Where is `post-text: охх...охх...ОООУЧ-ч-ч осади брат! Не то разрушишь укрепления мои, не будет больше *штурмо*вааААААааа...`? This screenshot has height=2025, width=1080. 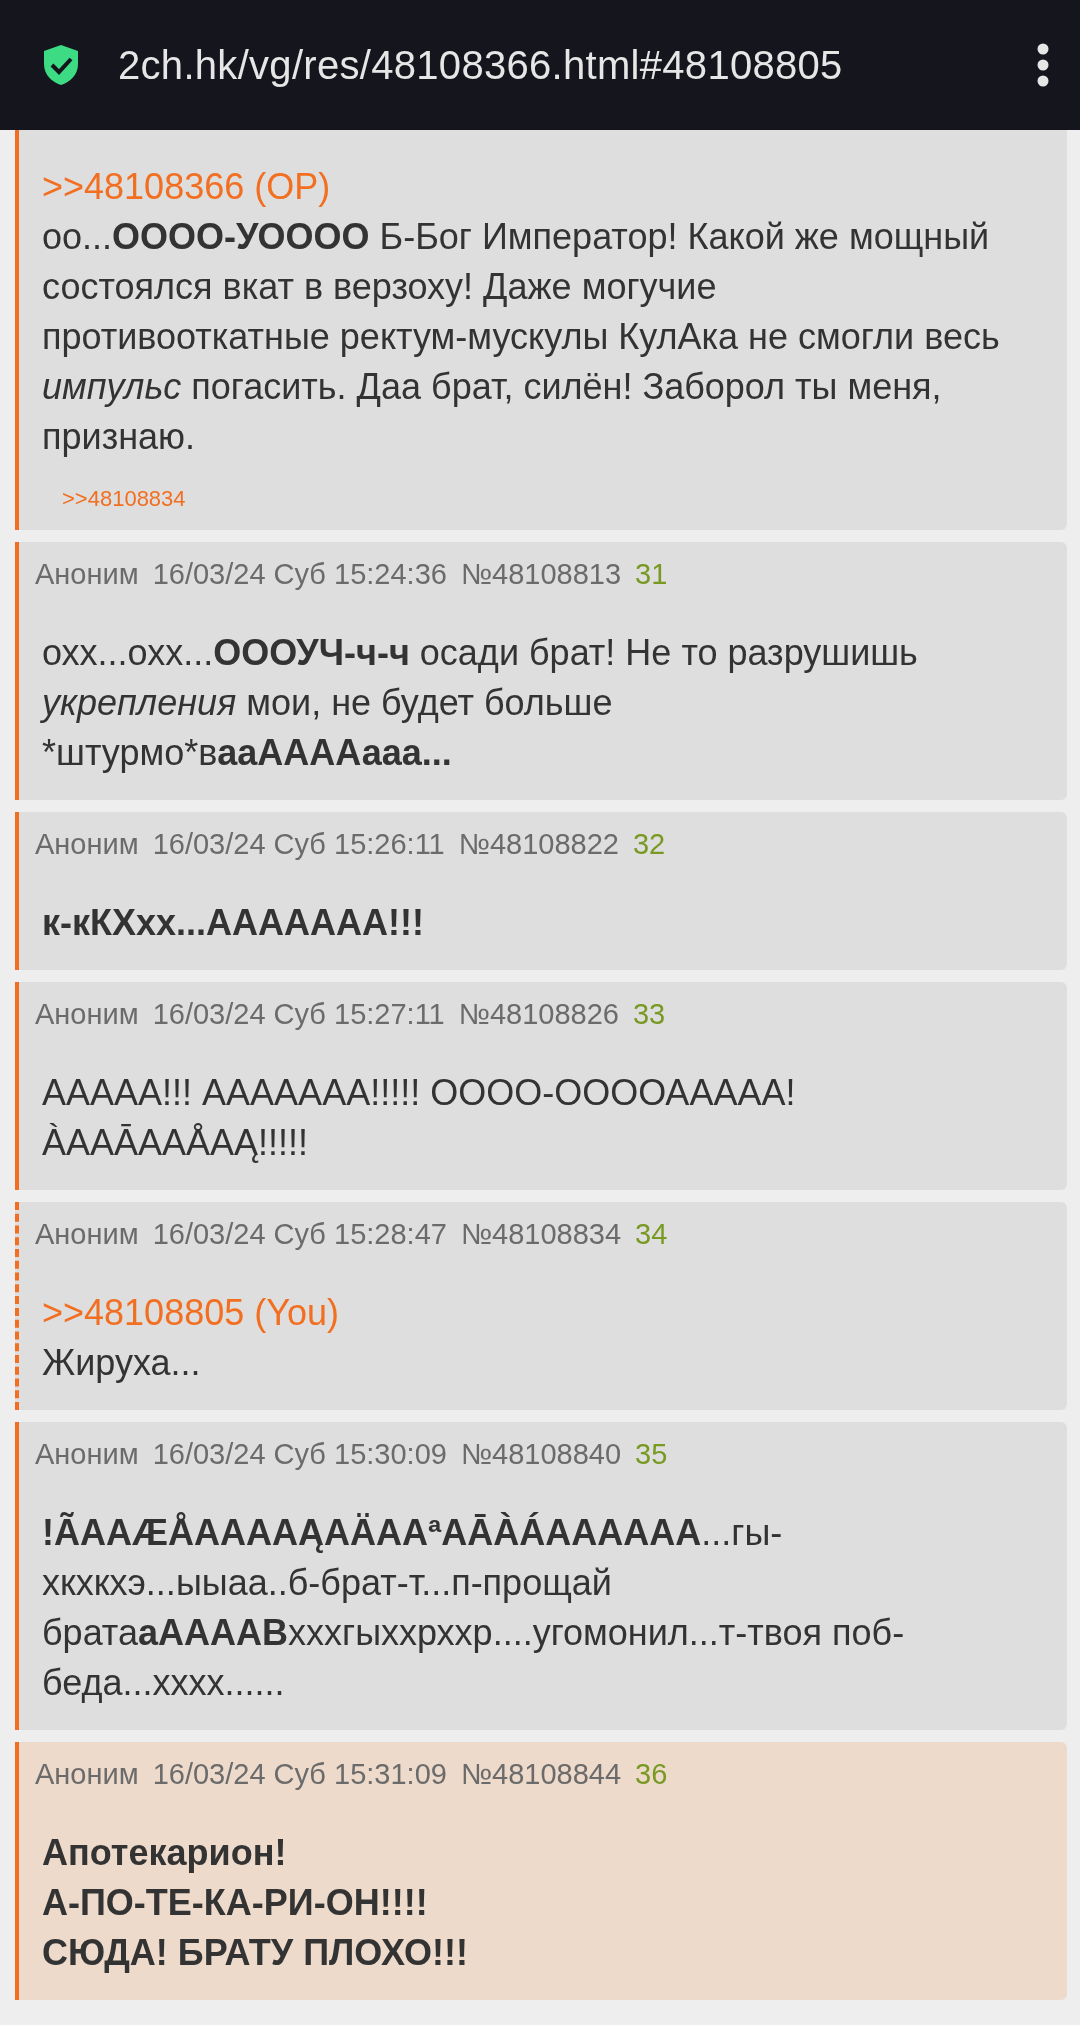
post-text: охх...охх...ОООУЧ-ч-ч осади брат! Не то разрушишь укрепления мои, не будет больше *штурмо*вааААААааа... is located at coordinates (480, 703).